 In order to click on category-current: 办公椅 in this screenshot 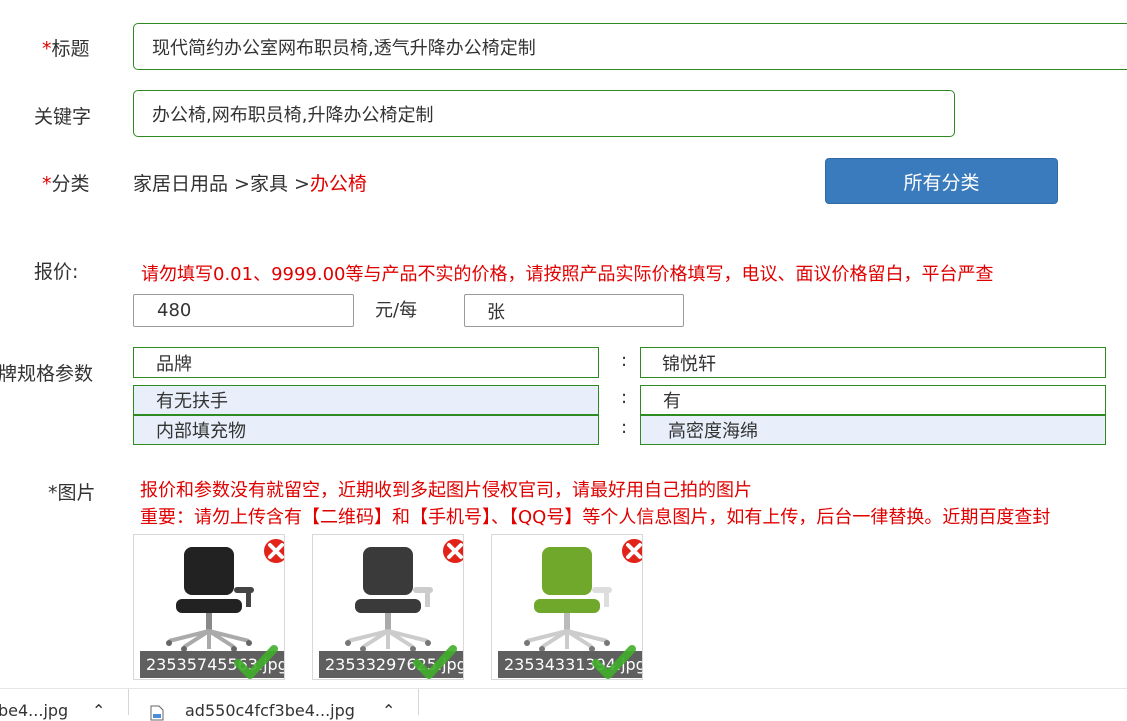, I will do `click(338, 184)`.